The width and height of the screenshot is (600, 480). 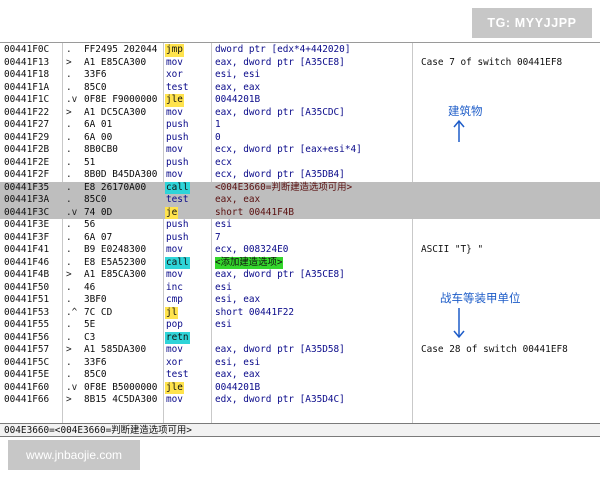 What do you see at coordinates (121, 174) in the screenshot?
I see `instruction-bytes: 8B0D B45DA300` at bounding box center [121, 174].